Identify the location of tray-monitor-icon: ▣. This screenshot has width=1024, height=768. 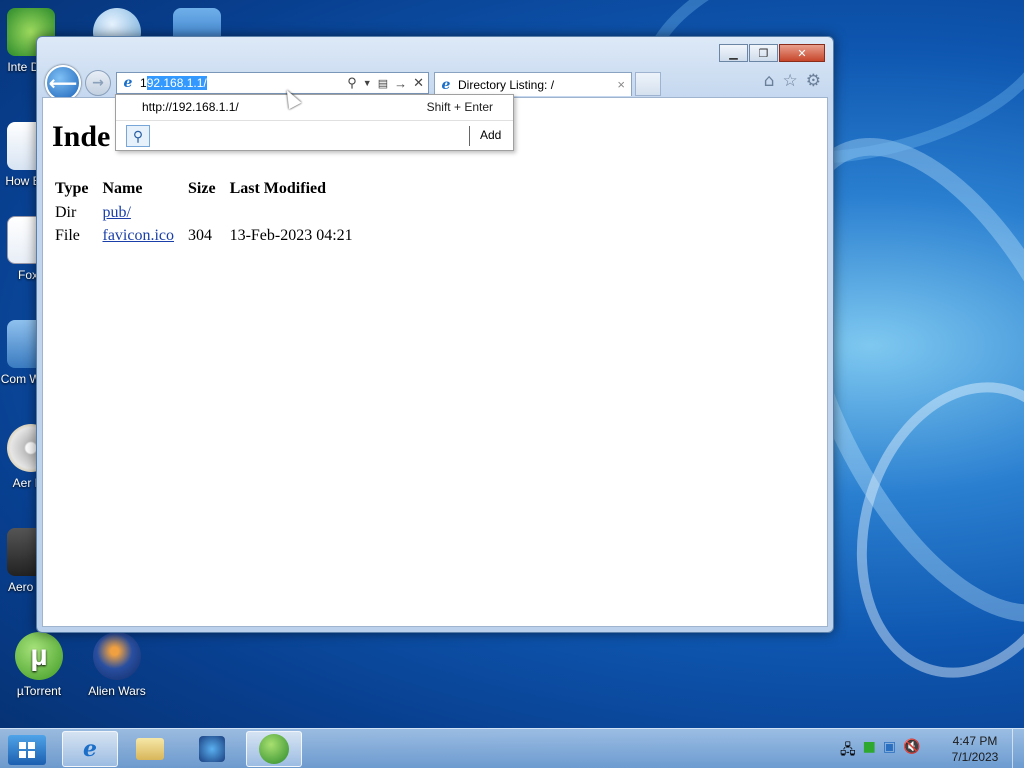
(889, 751).